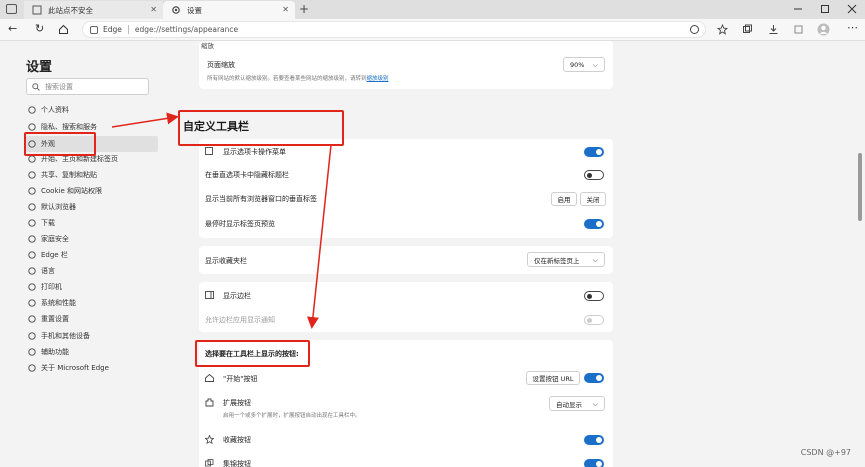  I want to click on annotation-arrows, so click(221, 220).